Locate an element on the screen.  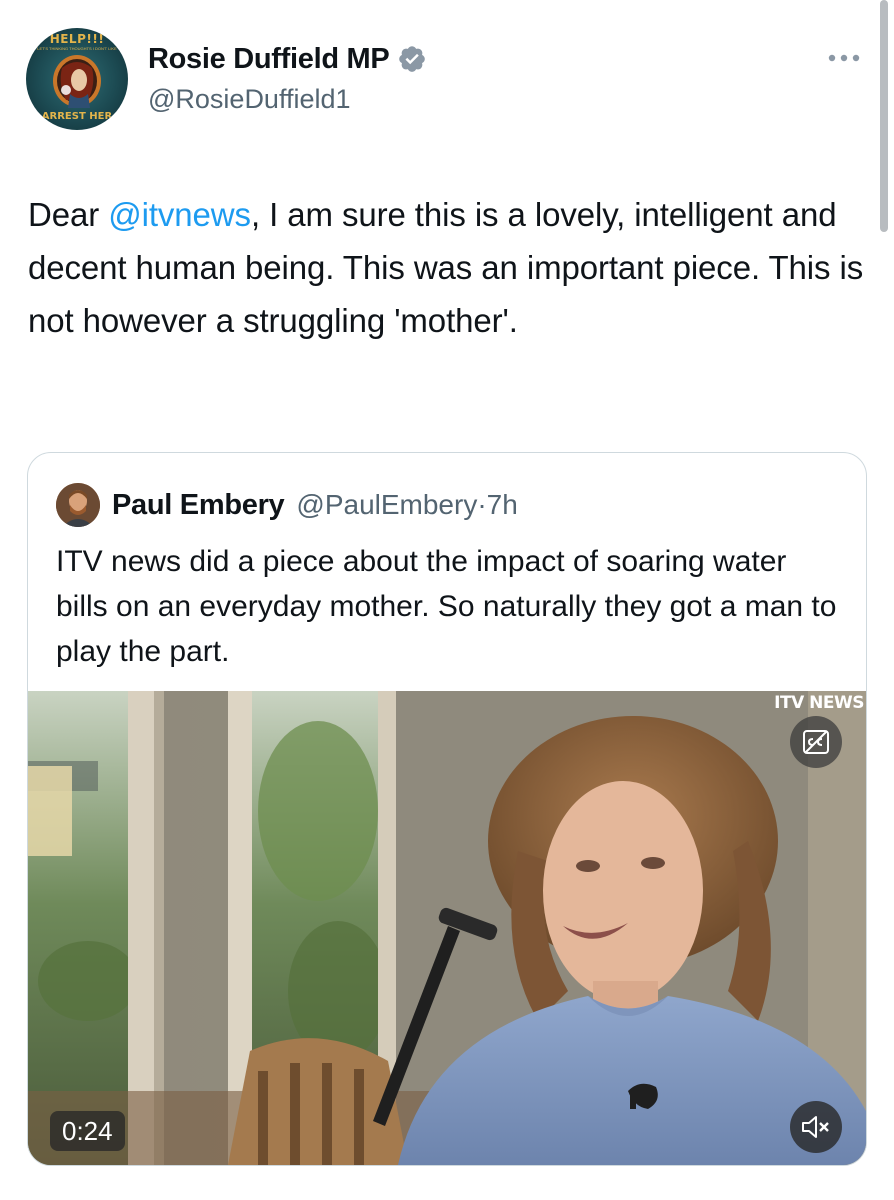
avatar-bottom-text: ARREST HER is located at coordinates (77, 116).